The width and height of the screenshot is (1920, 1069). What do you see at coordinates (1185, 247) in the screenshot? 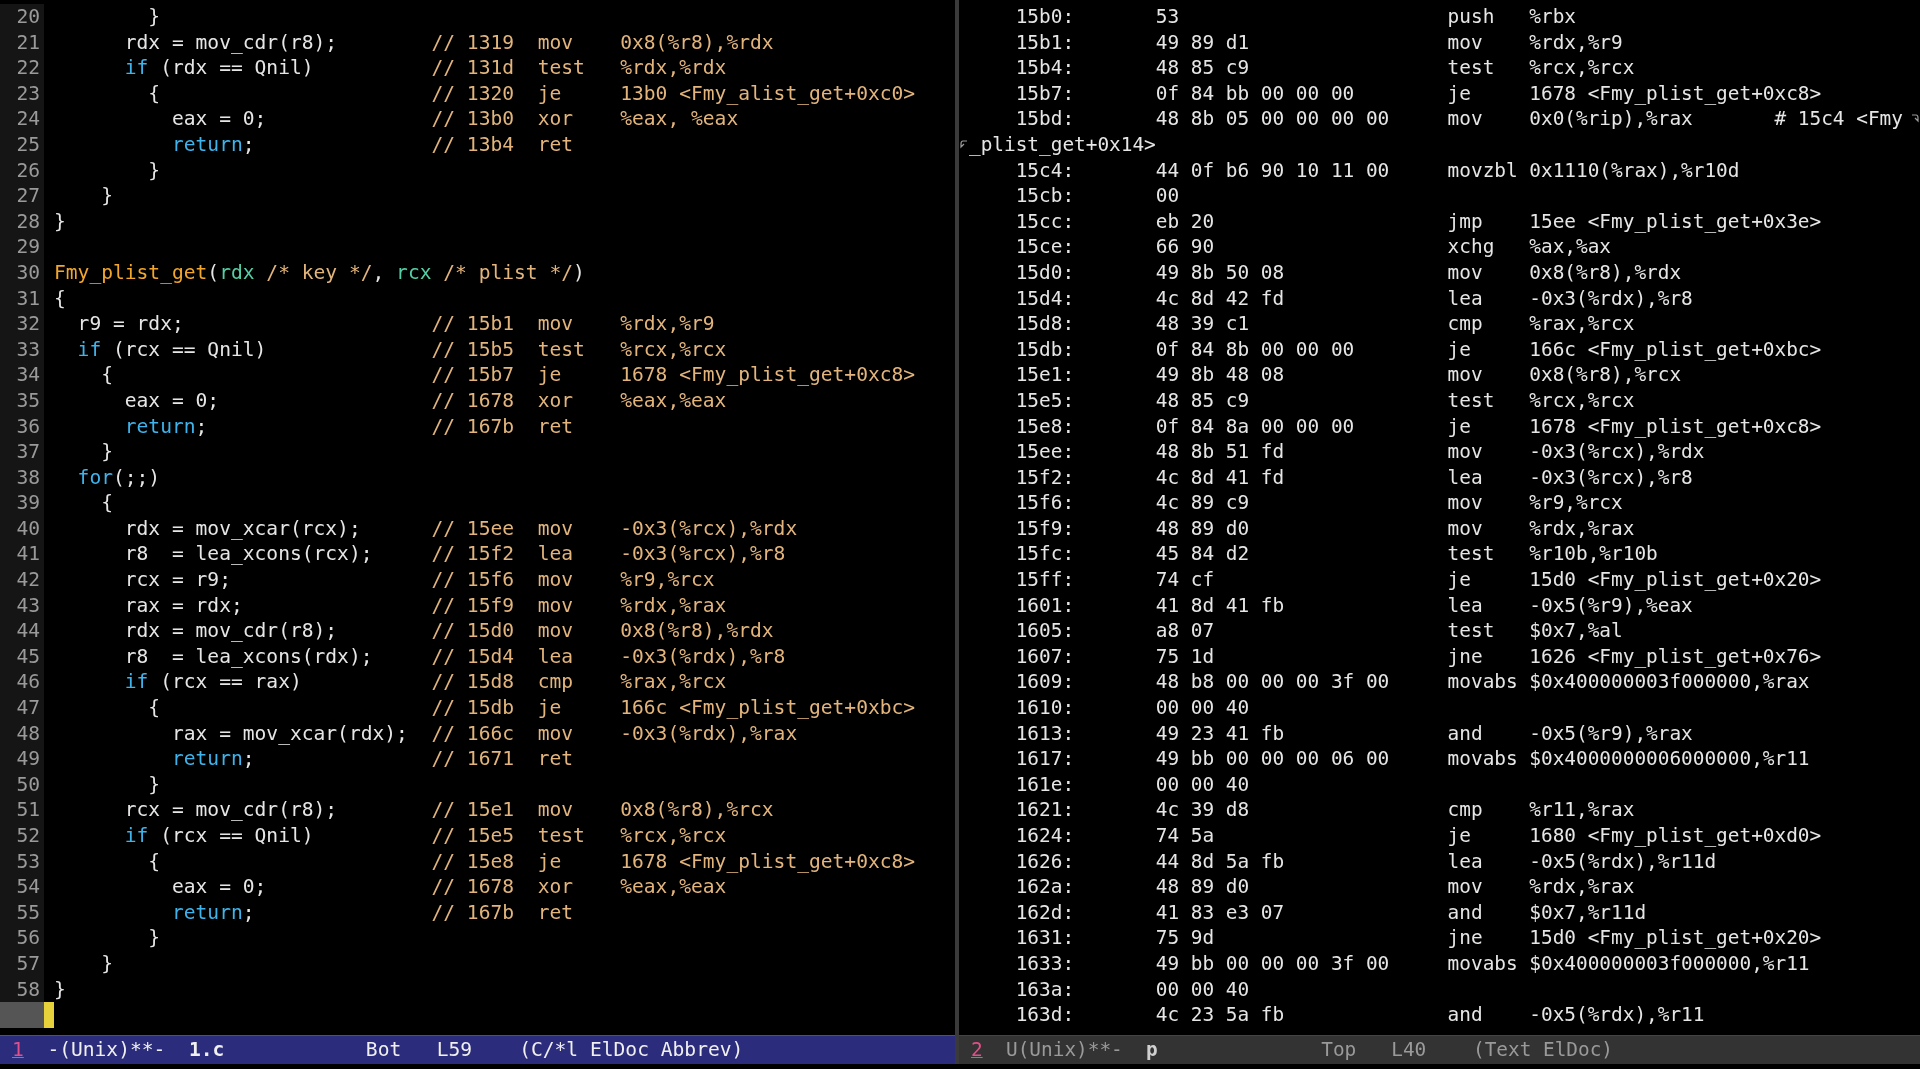
I see `opcode-bytes: 66 90` at bounding box center [1185, 247].